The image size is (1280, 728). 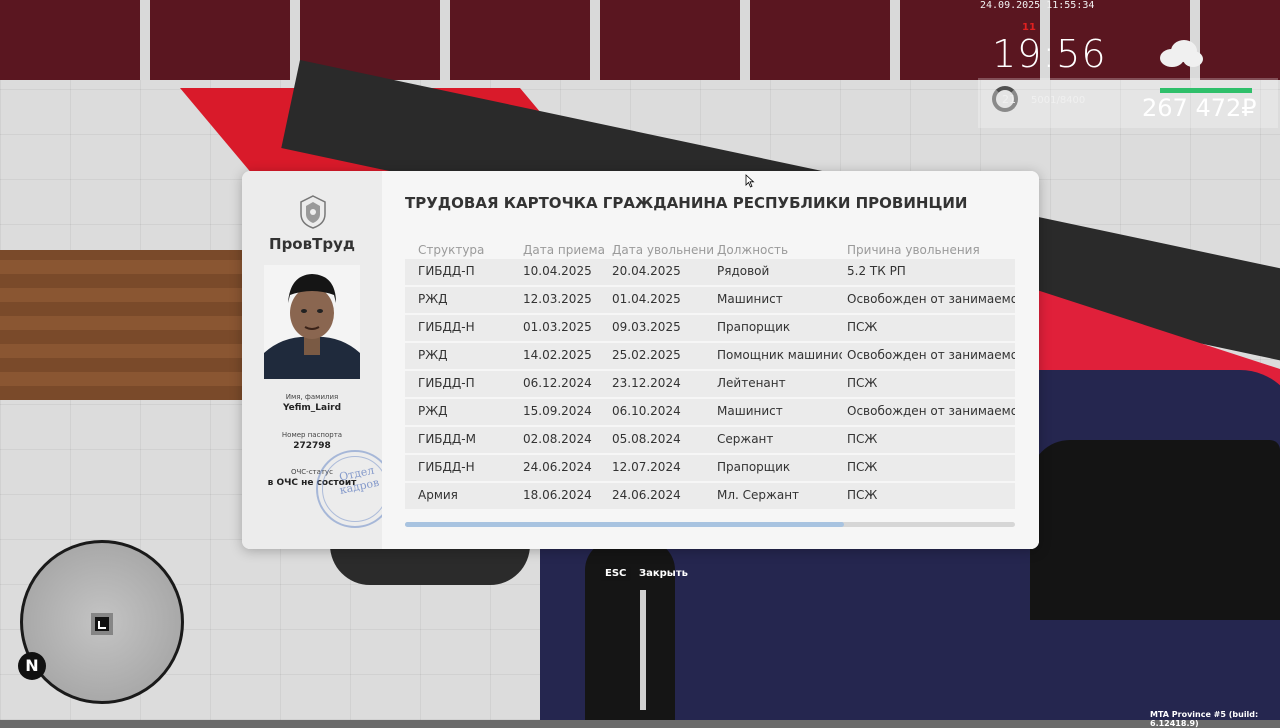 What do you see at coordinates (710, 440) in the screenshot?
I see `table-row: ГИБДД-М 02.08.2024 05.08.2024 Сержант ПСЖ` at bounding box center [710, 440].